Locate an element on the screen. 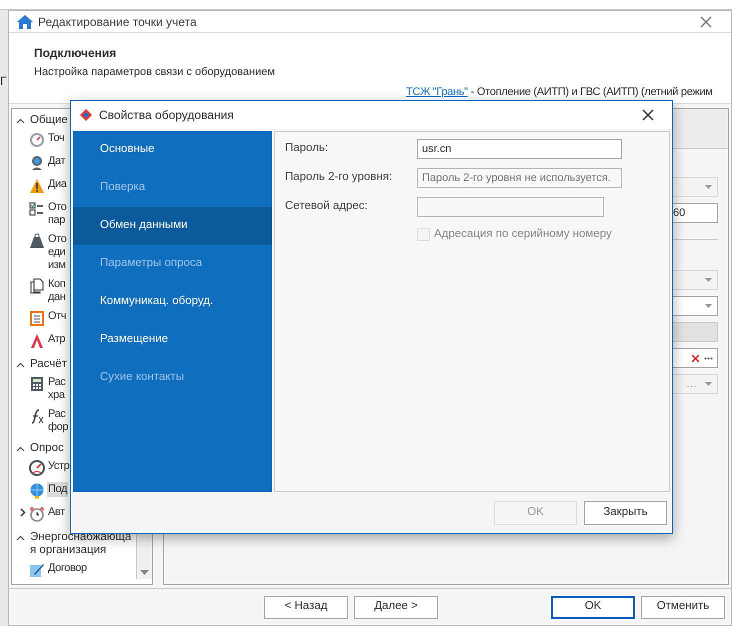 The image size is (732, 626). tree-item: Ото пар is located at coordinates (57, 214).